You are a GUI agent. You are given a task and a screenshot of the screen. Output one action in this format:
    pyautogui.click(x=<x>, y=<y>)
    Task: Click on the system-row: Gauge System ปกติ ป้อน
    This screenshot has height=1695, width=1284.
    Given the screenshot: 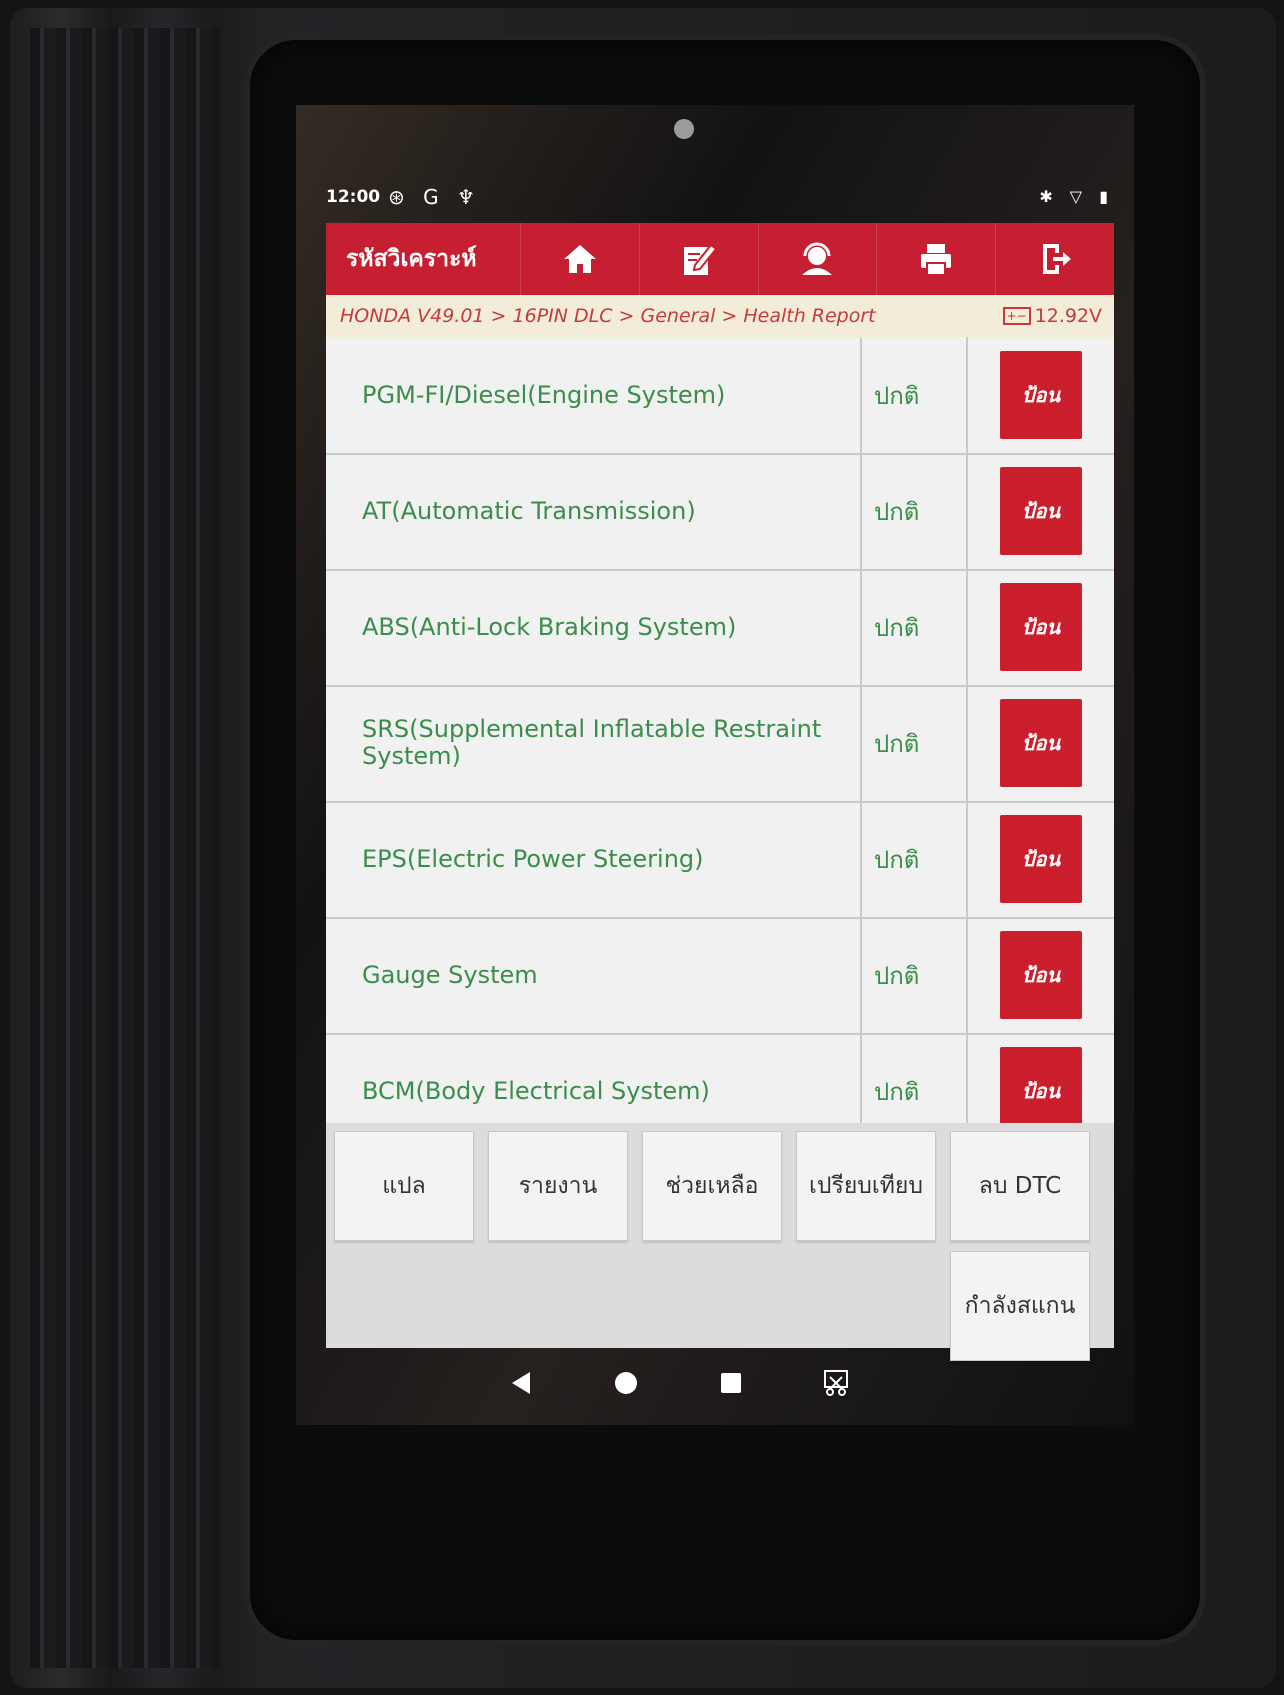 What is the action you would take?
    pyautogui.click(x=720, y=976)
    